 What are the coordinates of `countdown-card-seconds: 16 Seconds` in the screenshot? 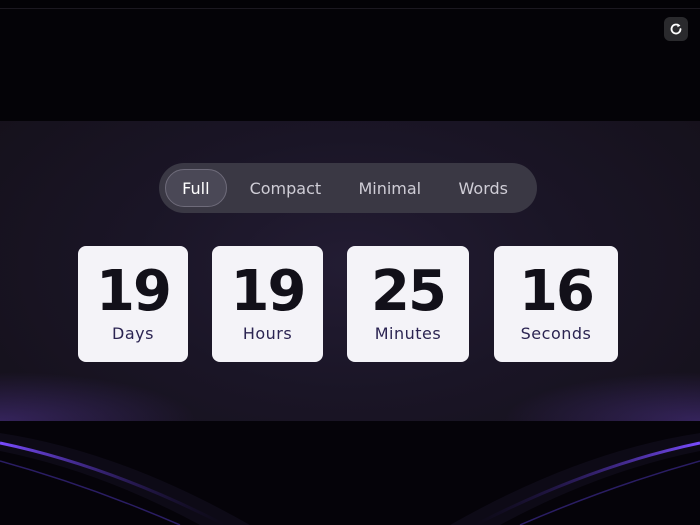 It's located at (556, 304).